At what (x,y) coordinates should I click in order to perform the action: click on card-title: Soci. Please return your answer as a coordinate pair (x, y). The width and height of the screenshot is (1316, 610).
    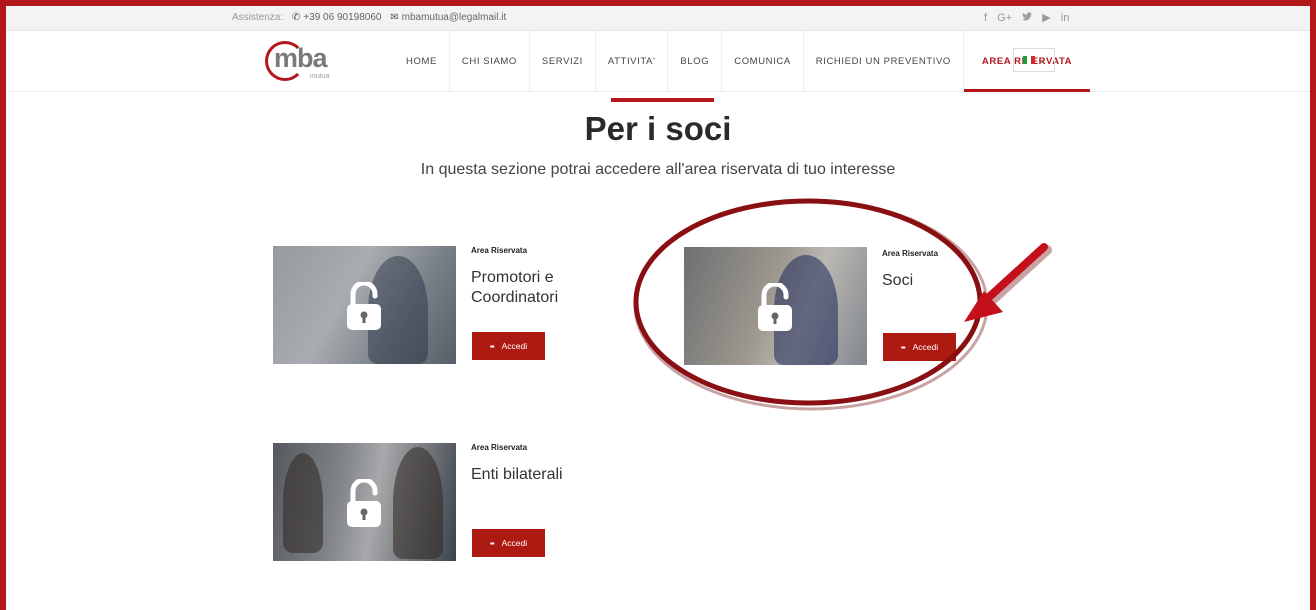
    Looking at the image, I should click on (898, 280).